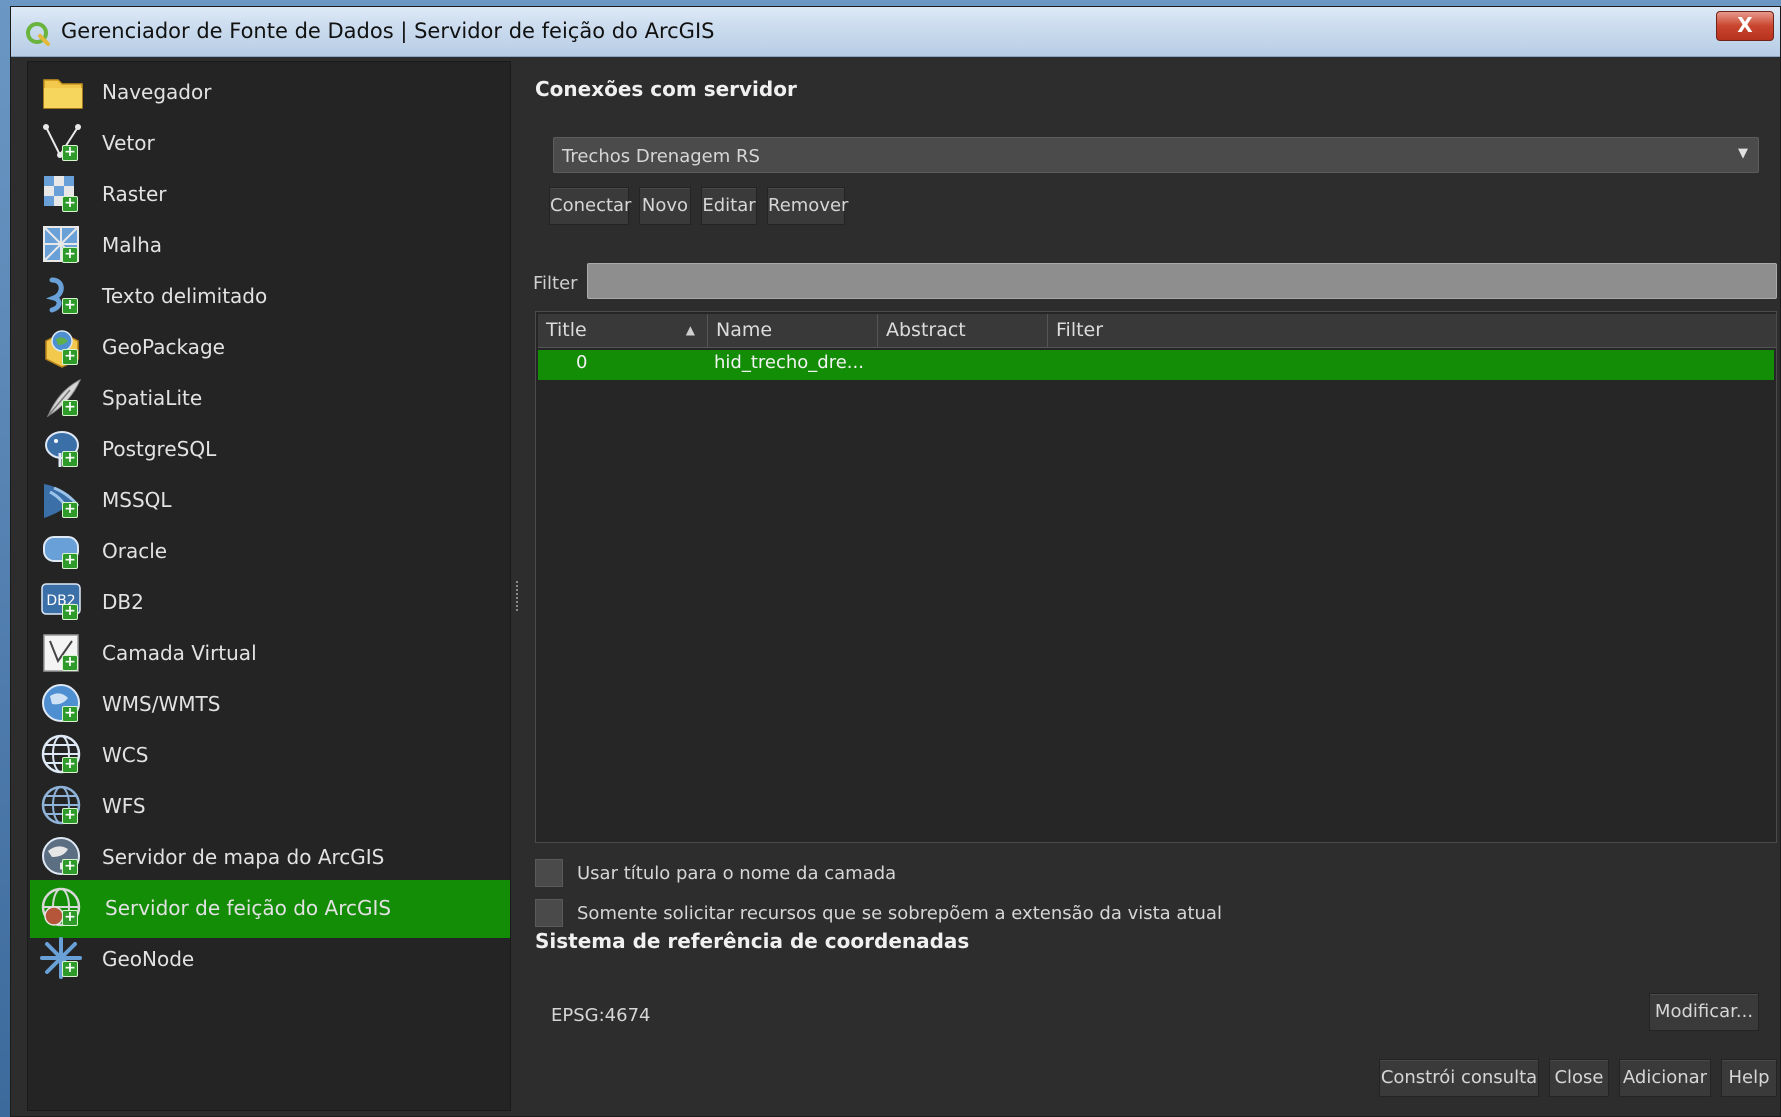 The image size is (1781, 1117). What do you see at coordinates (1665, 1078) in the screenshot?
I see `add-button: Adicionar` at bounding box center [1665, 1078].